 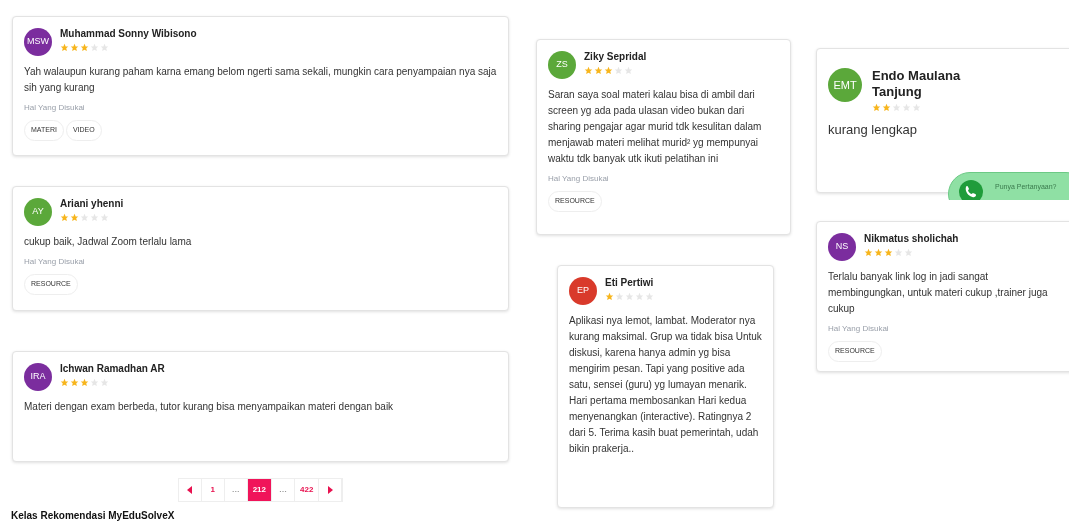 I want to click on reviewer-name: Muhammad Sonny Wibisono, so click(x=128, y=34).